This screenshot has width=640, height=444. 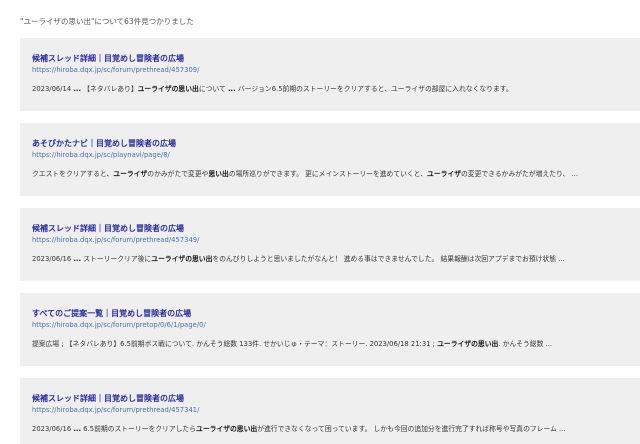 I want to click on snippet-text: 【ネタバレあり】, so click(x=109, y=89).